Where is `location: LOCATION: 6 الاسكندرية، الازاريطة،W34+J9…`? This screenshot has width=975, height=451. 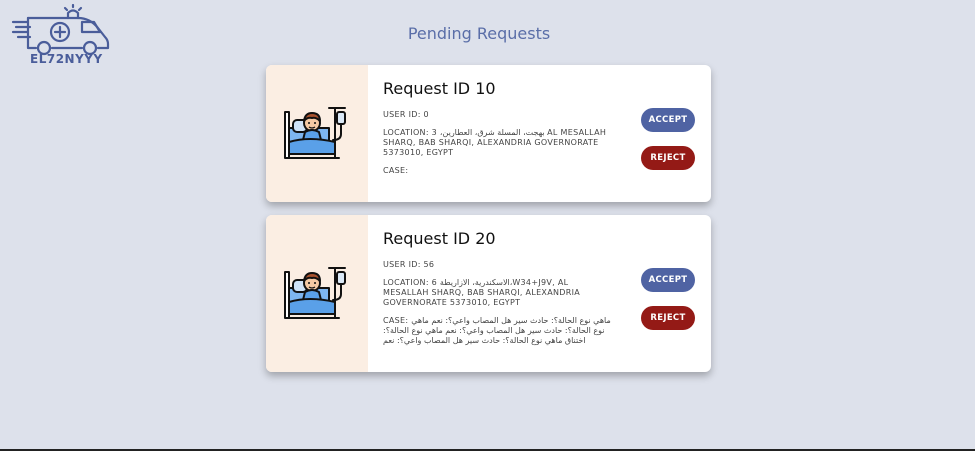
location: LOCATION: 6 الاسكندرية، الازاريطة،W34+J9… is located at coordinates (482, 292).